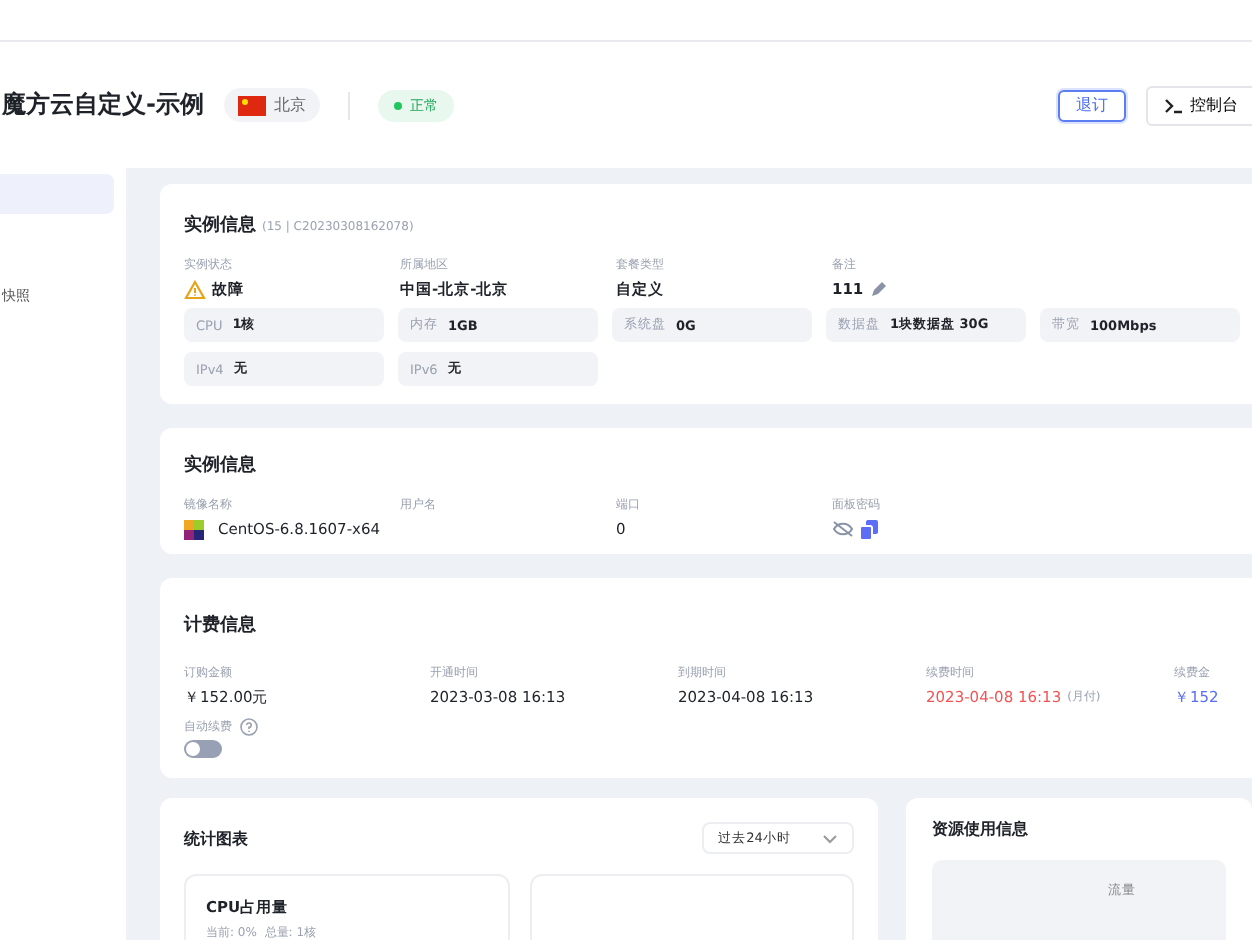  I want to click on flag-icon, so click(251, 105).